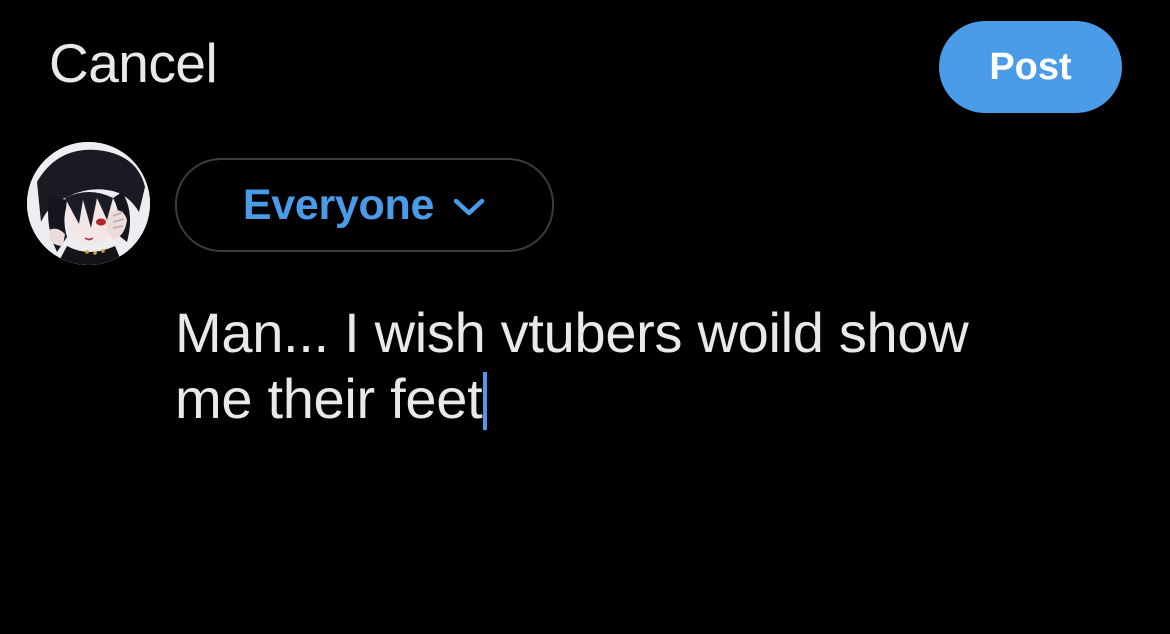  I want to click on audience-label: Everyone, so click(338, 204).